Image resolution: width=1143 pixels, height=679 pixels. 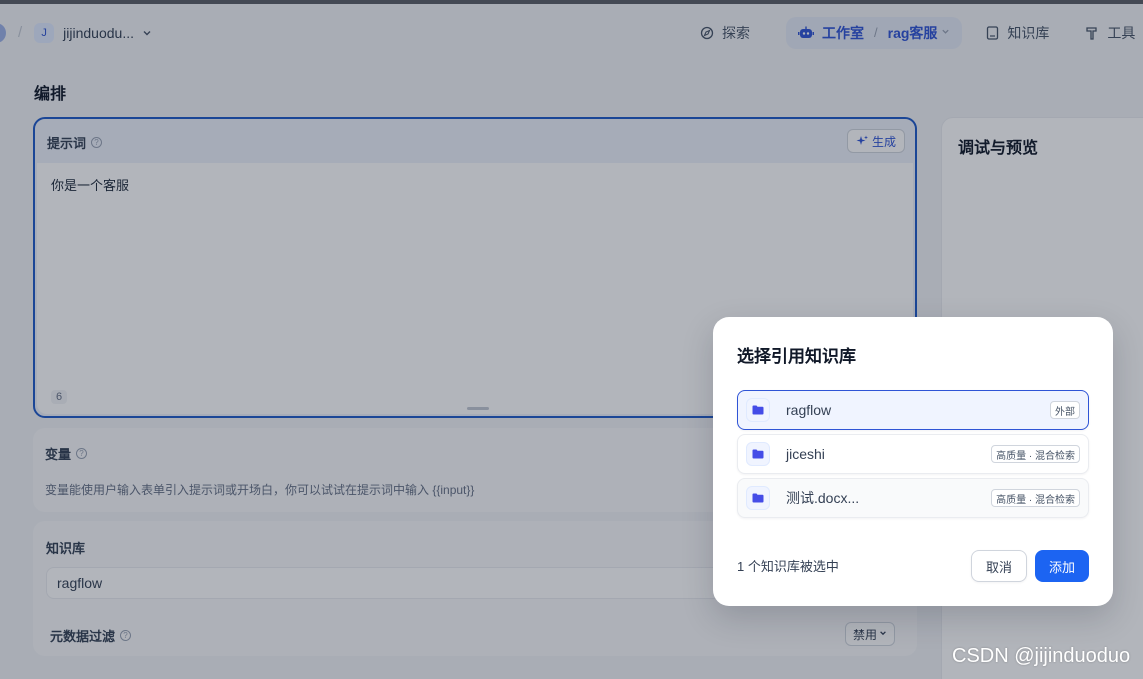 What do you see at coordinates (788, 566) in the screenshot?
I see `selected-count: 1 个知识库被选中` at bounding box center [788, 566].